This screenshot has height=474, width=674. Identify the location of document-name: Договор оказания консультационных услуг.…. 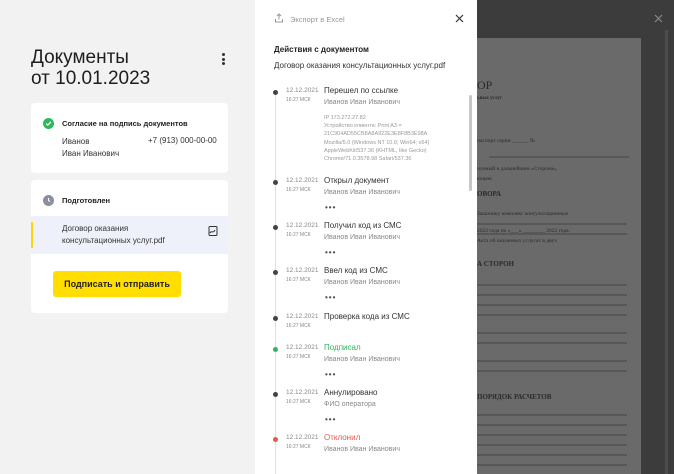
(360, 65).